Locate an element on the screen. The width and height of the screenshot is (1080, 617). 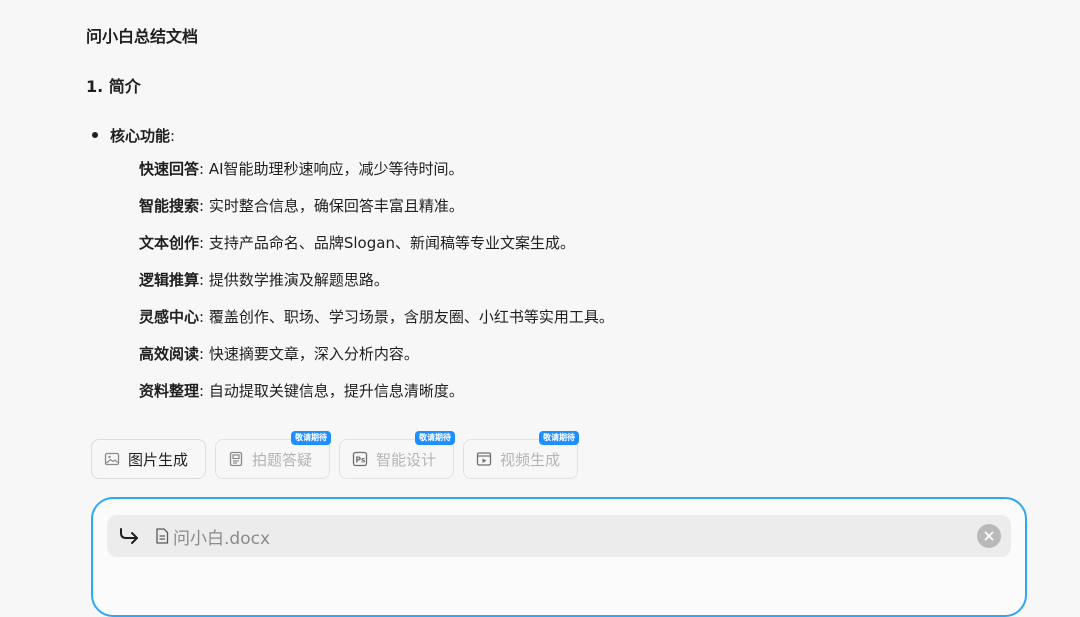
feature-name: 快速回答 is located at coordinates (169, 169).